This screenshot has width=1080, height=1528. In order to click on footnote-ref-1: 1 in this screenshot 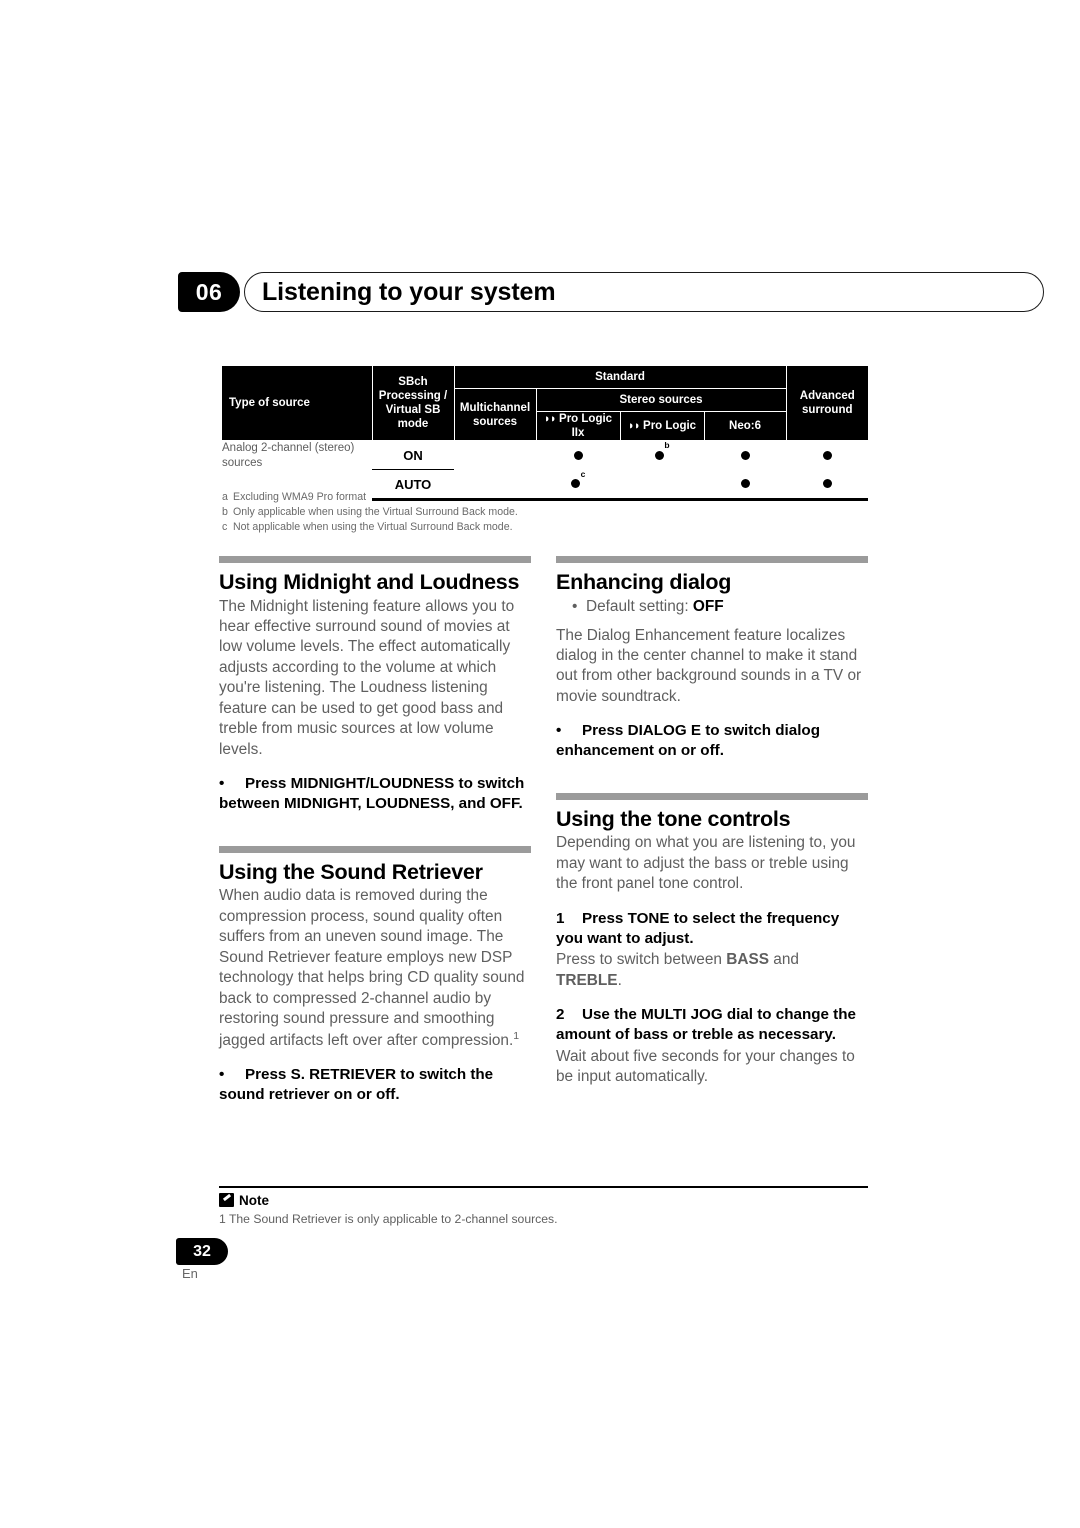, I will do `click(516, 1035)`.